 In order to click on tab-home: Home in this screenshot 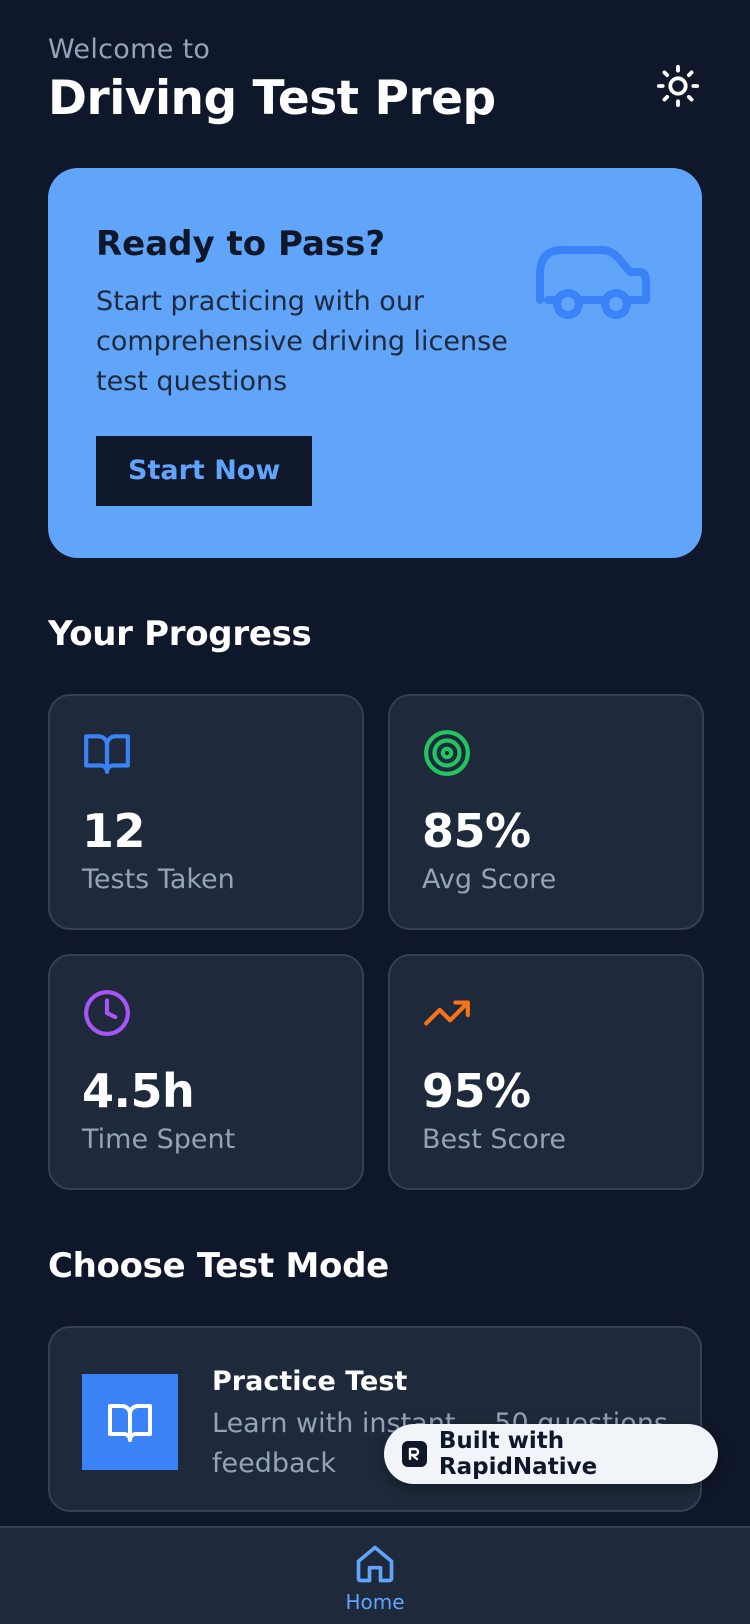, I will do `click(375, 1583)`.